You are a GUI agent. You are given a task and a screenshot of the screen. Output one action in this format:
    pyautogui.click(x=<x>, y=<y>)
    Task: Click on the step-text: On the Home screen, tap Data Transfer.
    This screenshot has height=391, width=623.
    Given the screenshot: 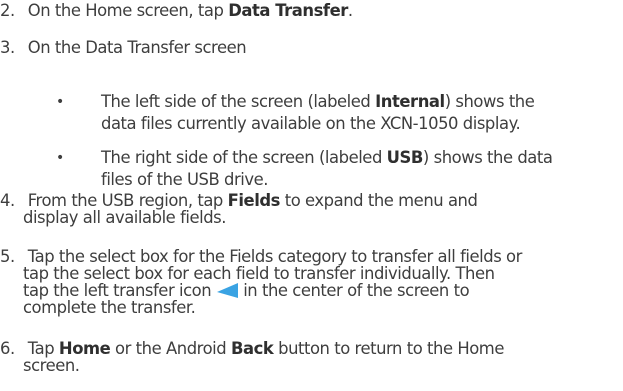 What is the action you would take?
    pyautogui.click(x=190, y=10)
    